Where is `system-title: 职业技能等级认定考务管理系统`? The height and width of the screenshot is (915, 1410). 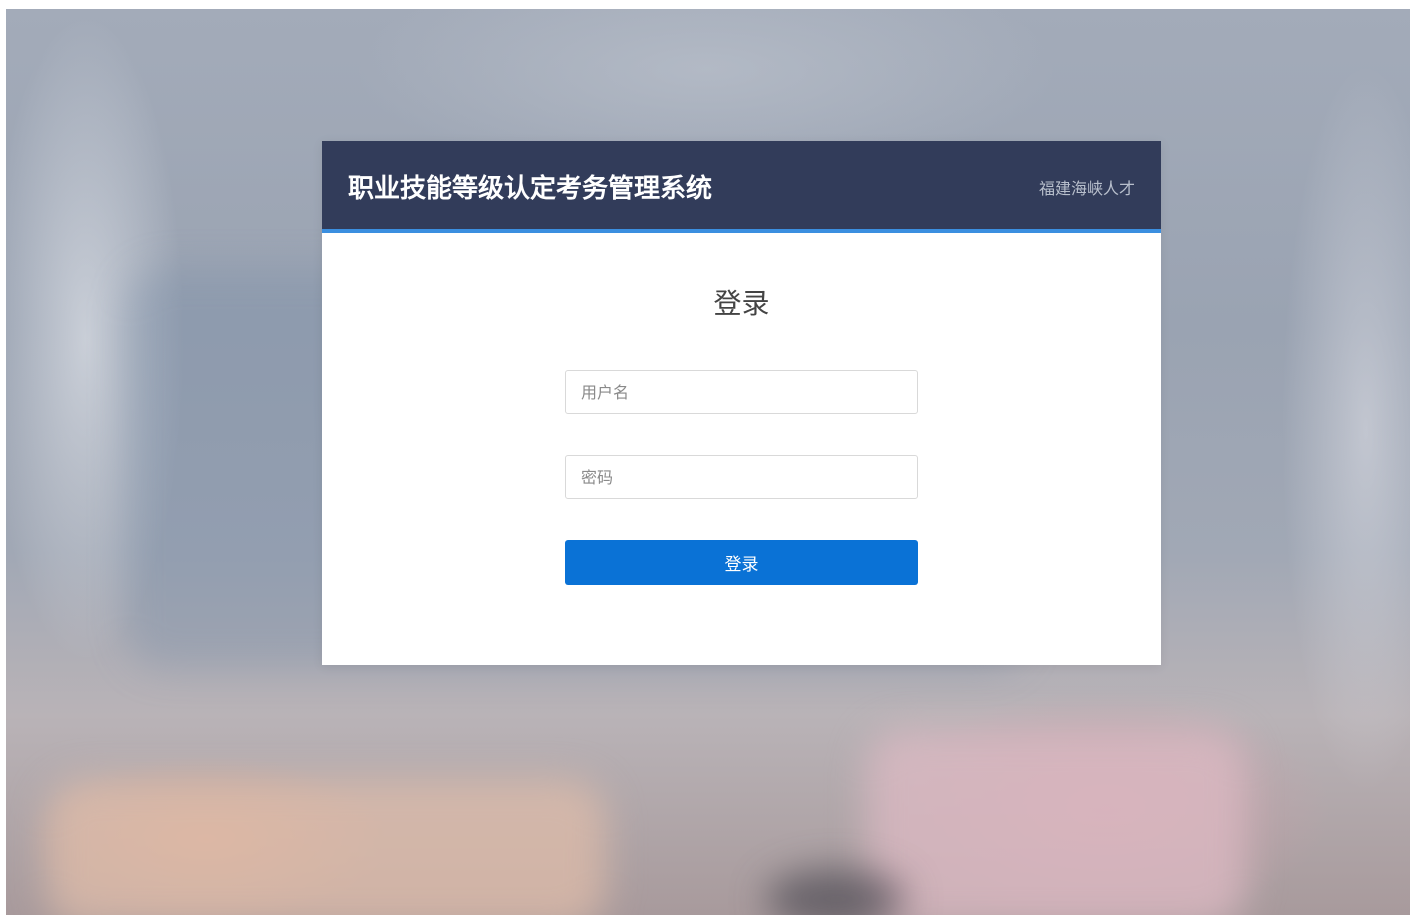
system-title: 职业技能等级认定考务管理系统 is located at coordinates (530, 189).